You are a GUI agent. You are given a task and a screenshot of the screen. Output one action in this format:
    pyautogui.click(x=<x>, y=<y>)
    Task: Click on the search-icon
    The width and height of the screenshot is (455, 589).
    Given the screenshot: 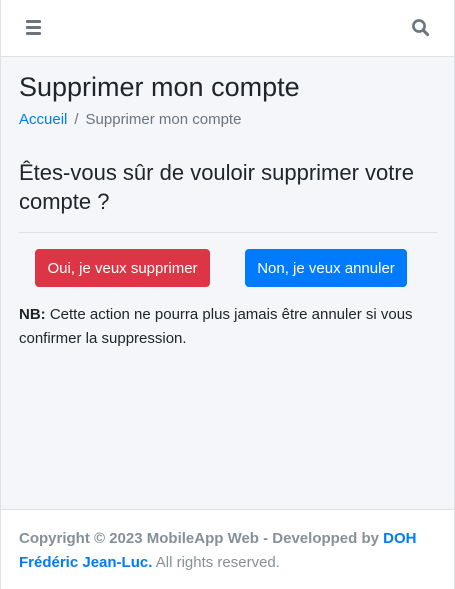 What is the action you would take?
    pyautogui.click(x=421, y=28)
    